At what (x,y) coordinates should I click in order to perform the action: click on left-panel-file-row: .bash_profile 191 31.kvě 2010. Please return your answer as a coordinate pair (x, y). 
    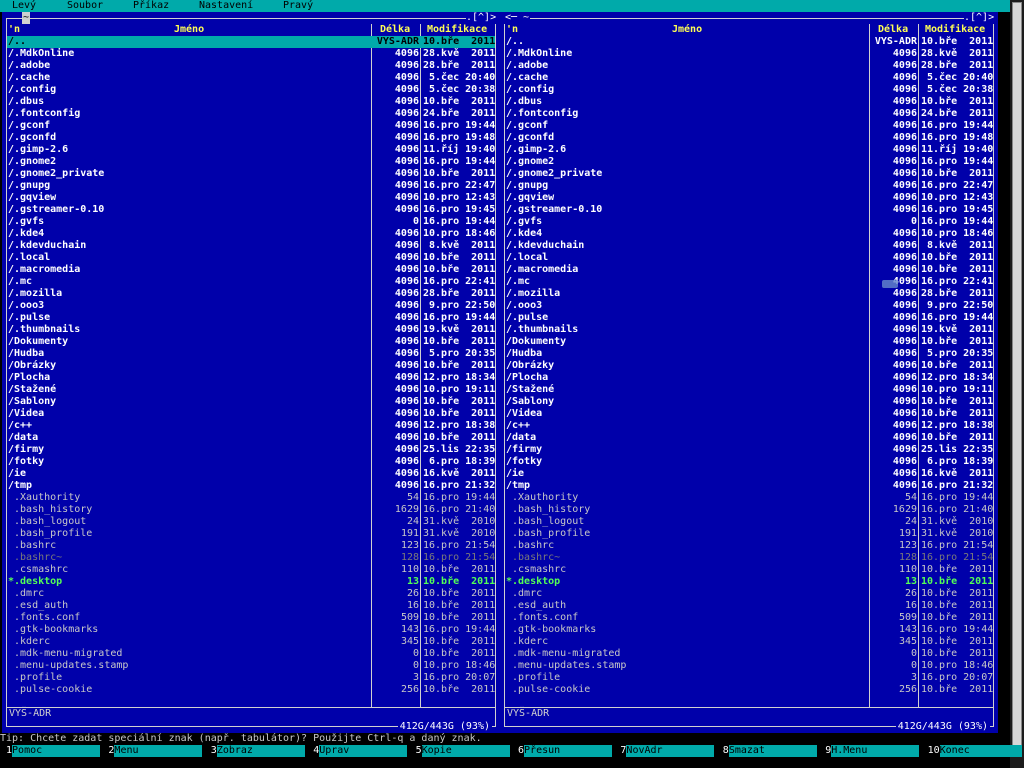
    Looking at the image, I should click on (251, 534).